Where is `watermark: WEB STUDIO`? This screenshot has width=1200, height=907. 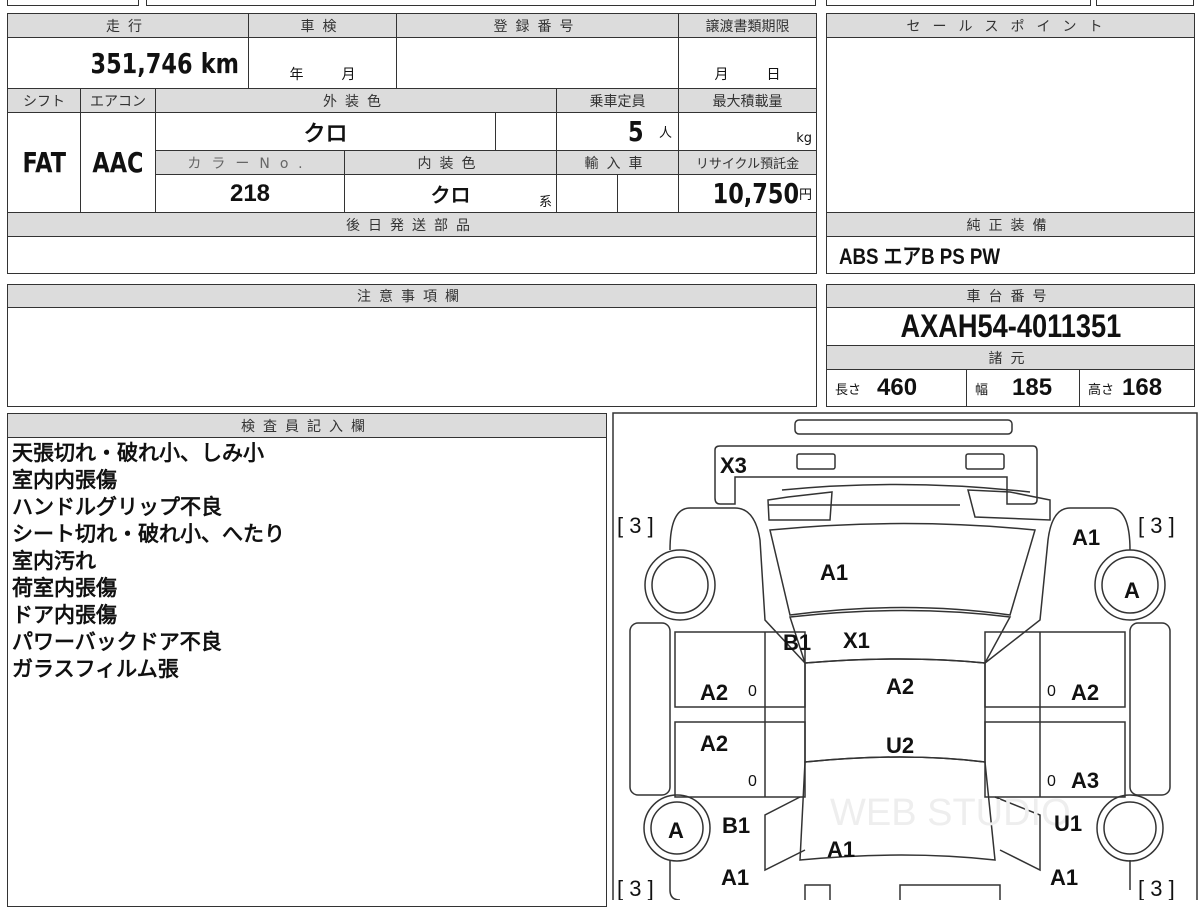
watermark: WEB STUDIO is located at coordinates (950, 813).